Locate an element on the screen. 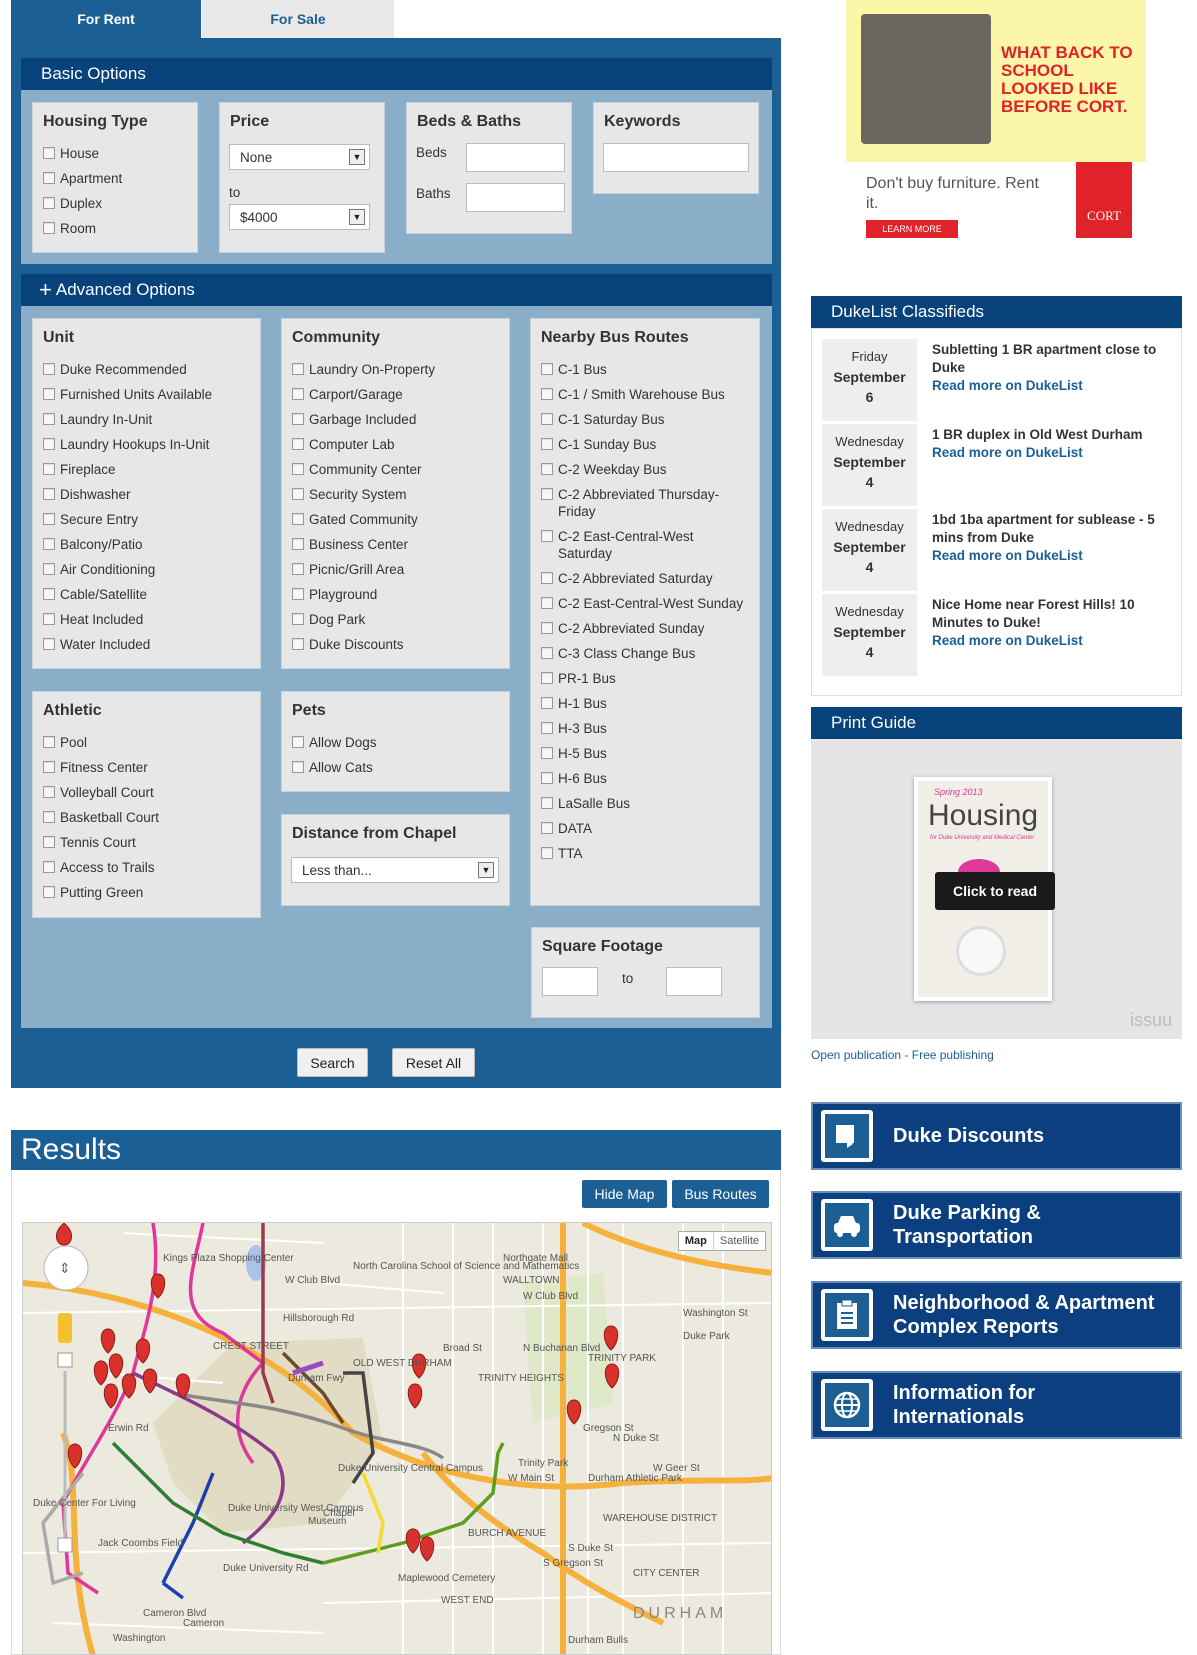 The image size is (1197, 1655). pets-option: Allow Cats is located at coordinates (395, 767).